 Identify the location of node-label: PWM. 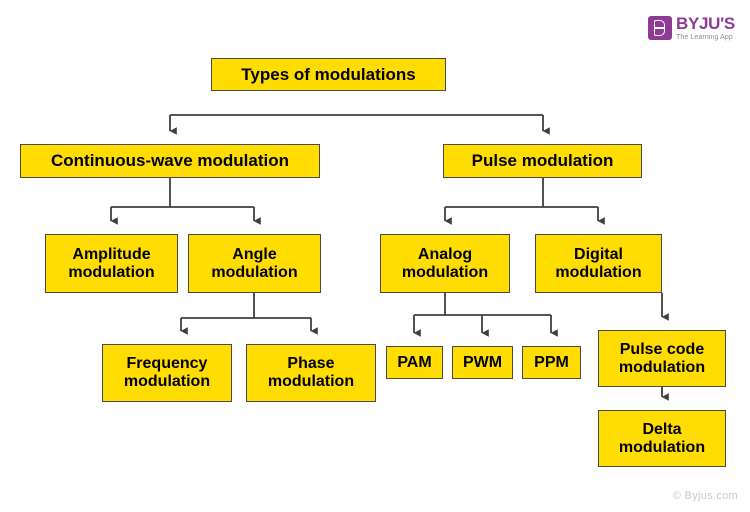
(482, 362).